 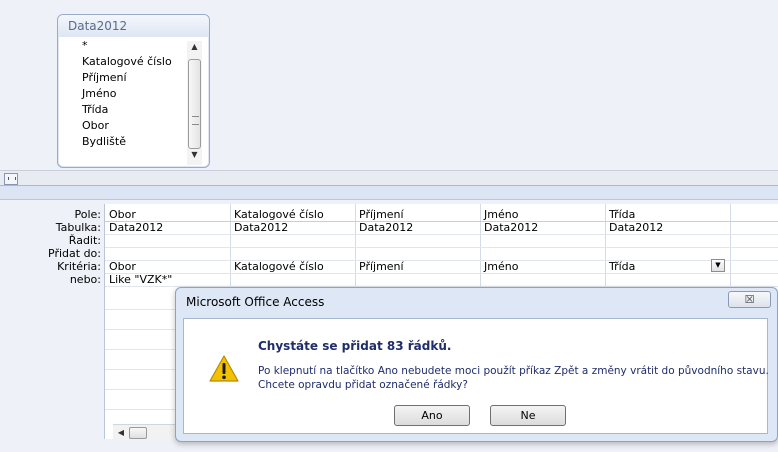 I want to click on splitter-handle-icon, so click(x=11, y=179).